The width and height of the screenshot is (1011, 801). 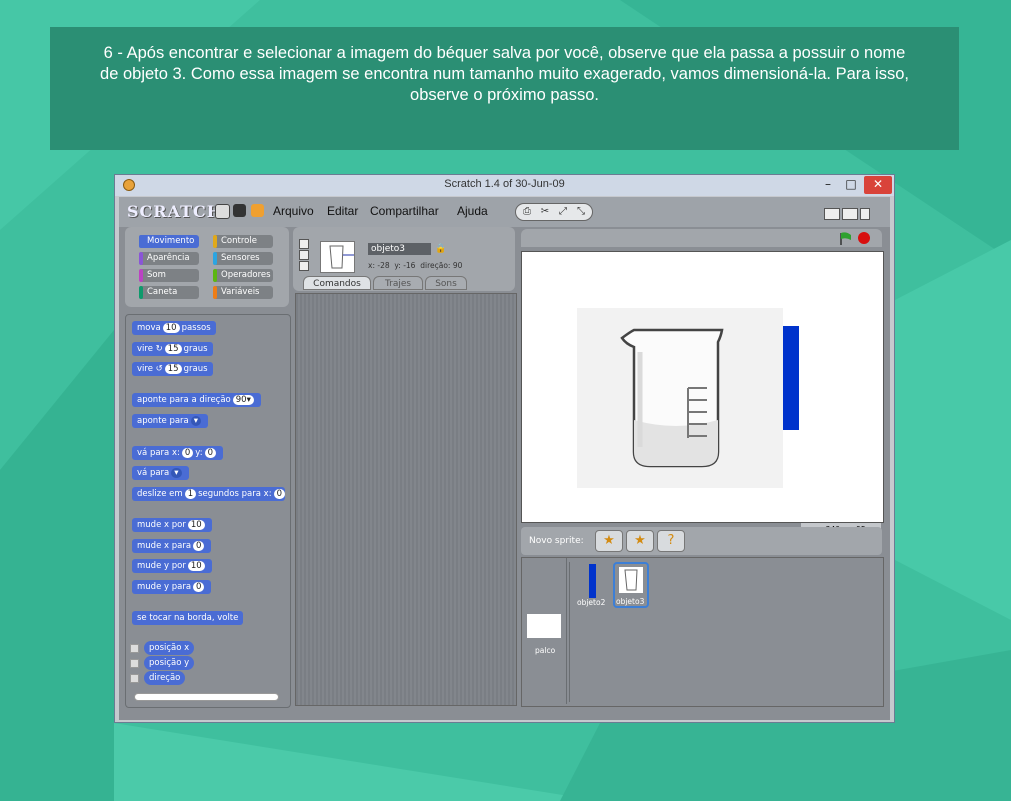 I want to click on share-icon, so click(x=257, y=210).